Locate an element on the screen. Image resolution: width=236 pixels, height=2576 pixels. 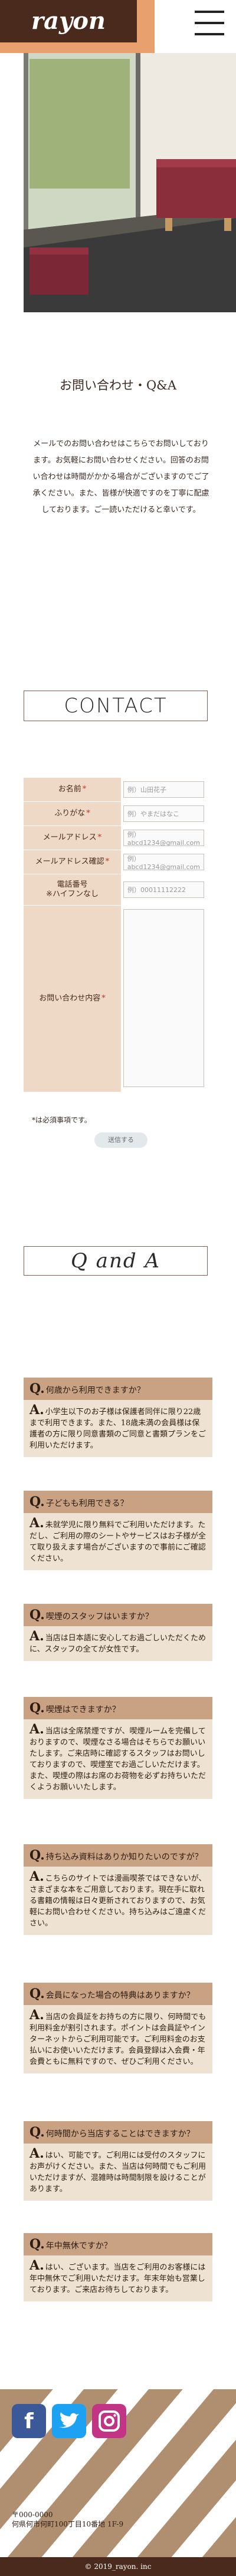
facebook-icon: f is located at coordinates (29, 2421).